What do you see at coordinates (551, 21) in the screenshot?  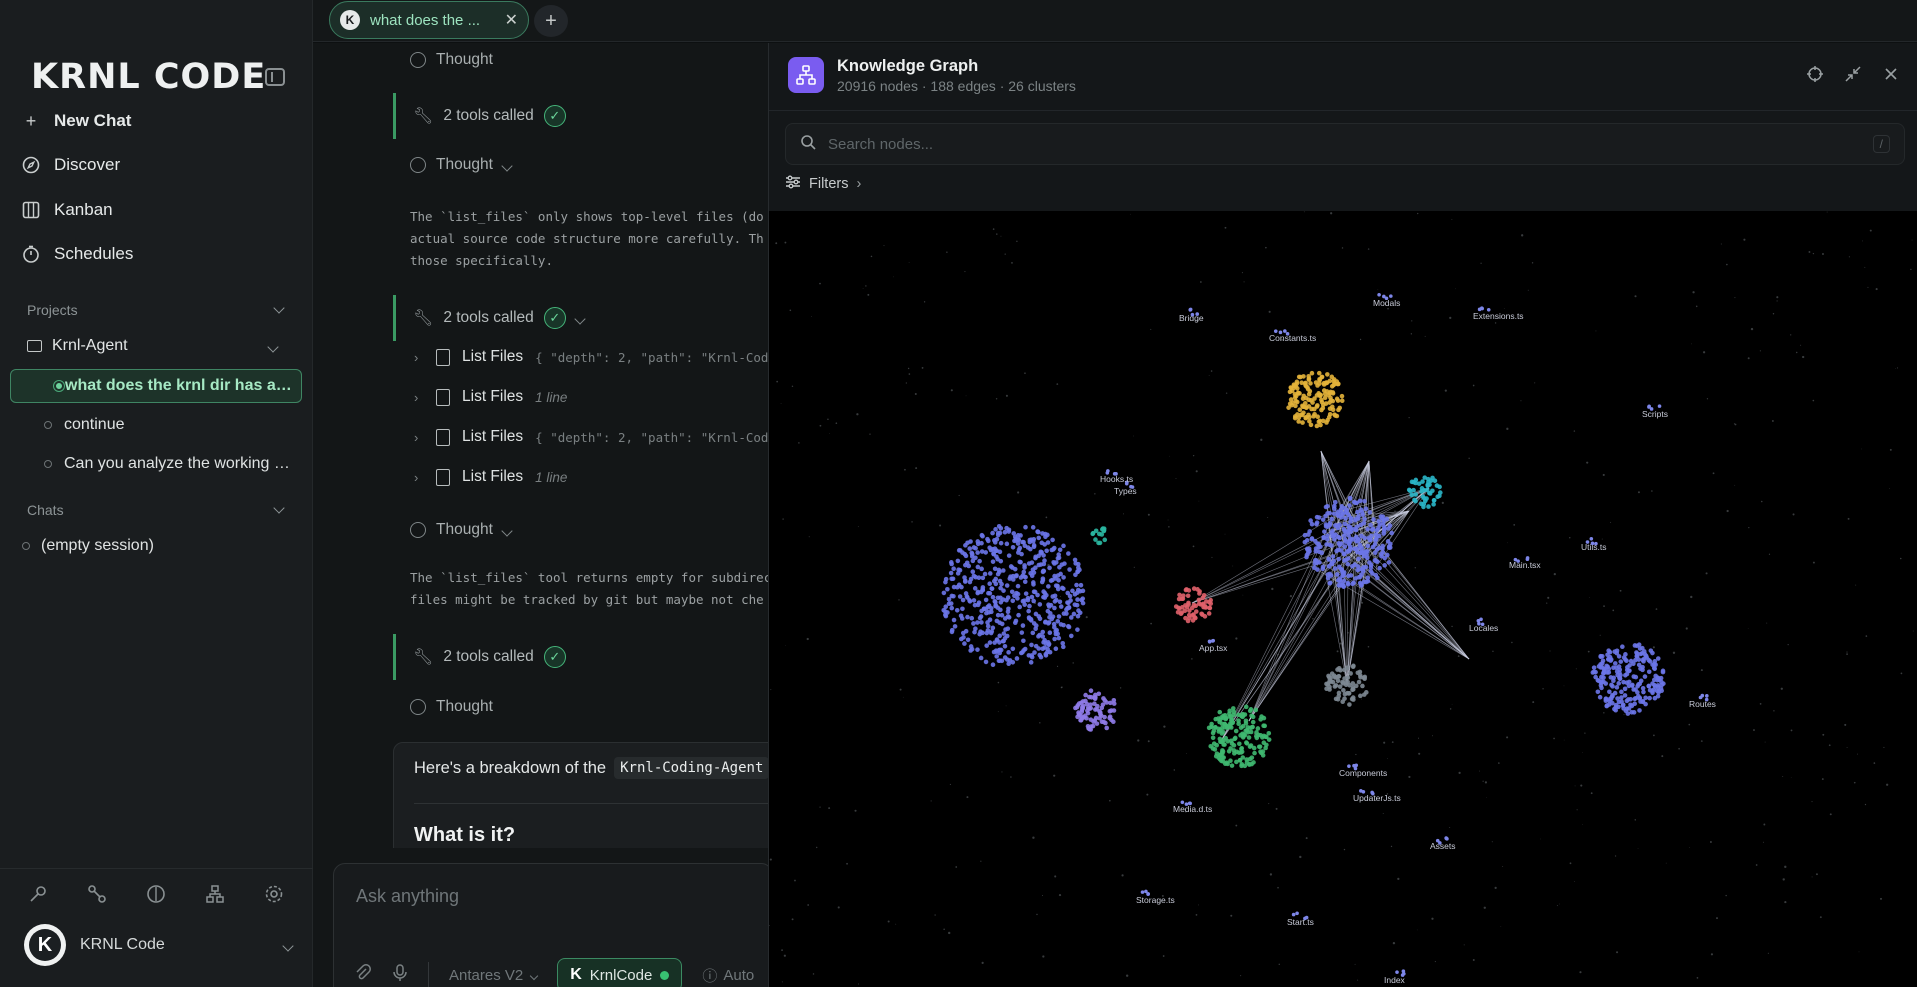 I see `new-tab-button: +` at bounding box center [551, 21].